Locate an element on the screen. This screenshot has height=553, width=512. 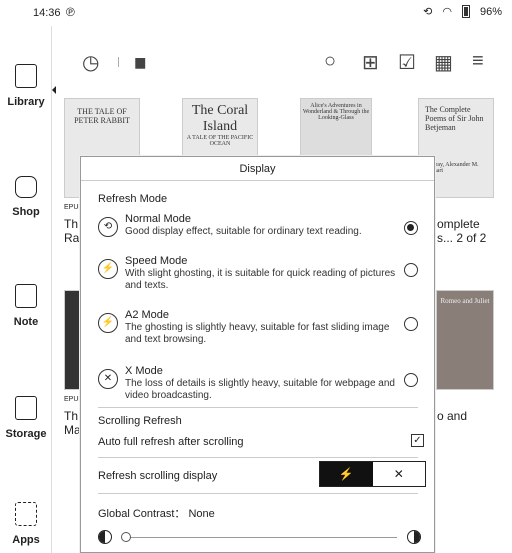
sidebar-item-label: Shop is located at coordinates (26, 212).